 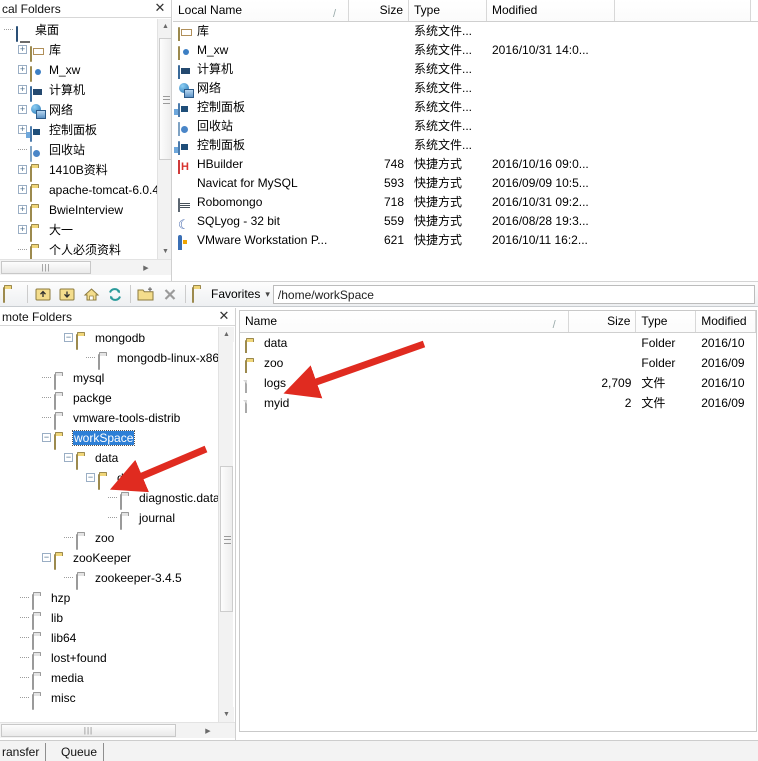 What do you see at coordinates (267, 294) in the screenshot?
I see `chevron-down-icon: ▾` at bounding box center [267, 294].